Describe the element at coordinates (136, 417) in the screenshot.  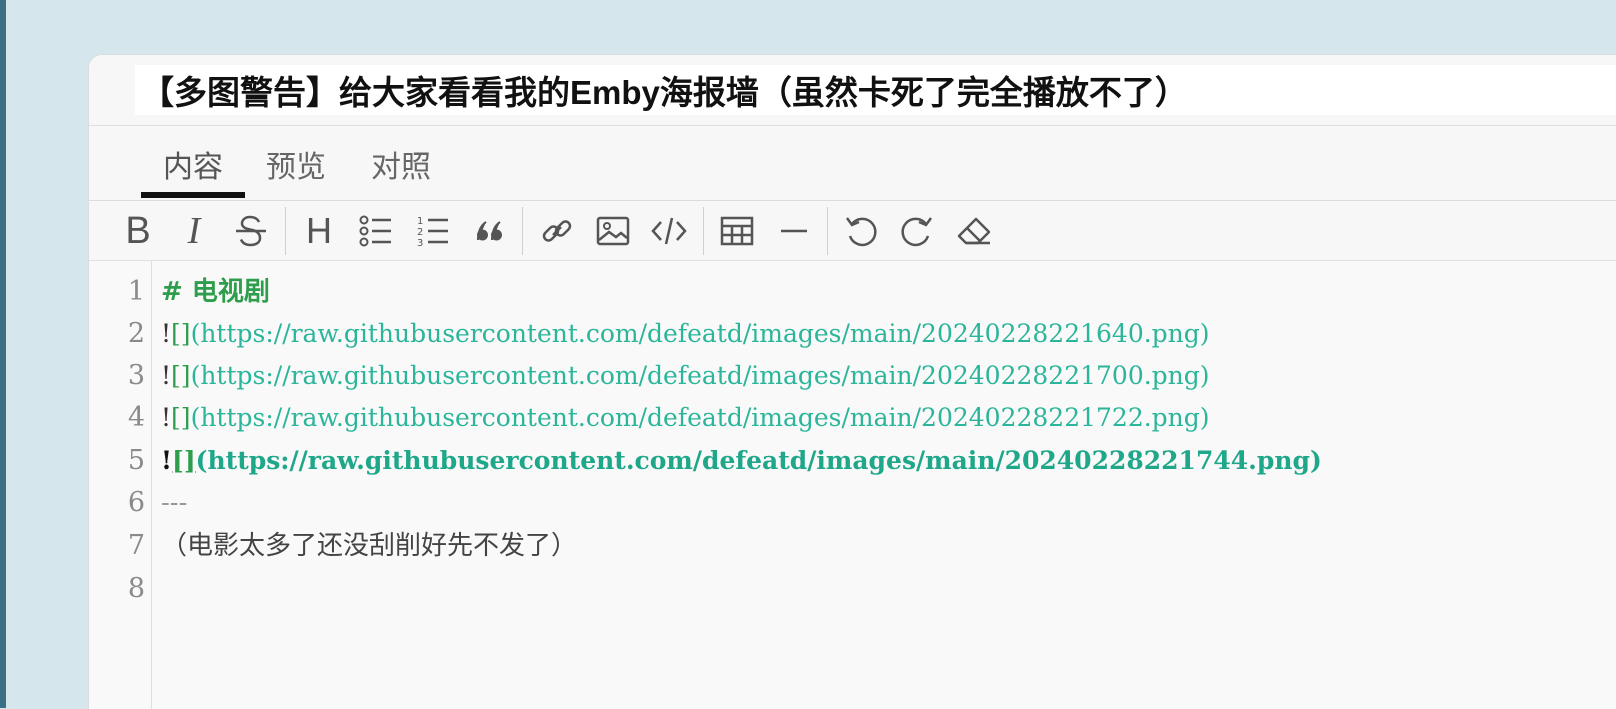
I see `line-number: 4` at that location.